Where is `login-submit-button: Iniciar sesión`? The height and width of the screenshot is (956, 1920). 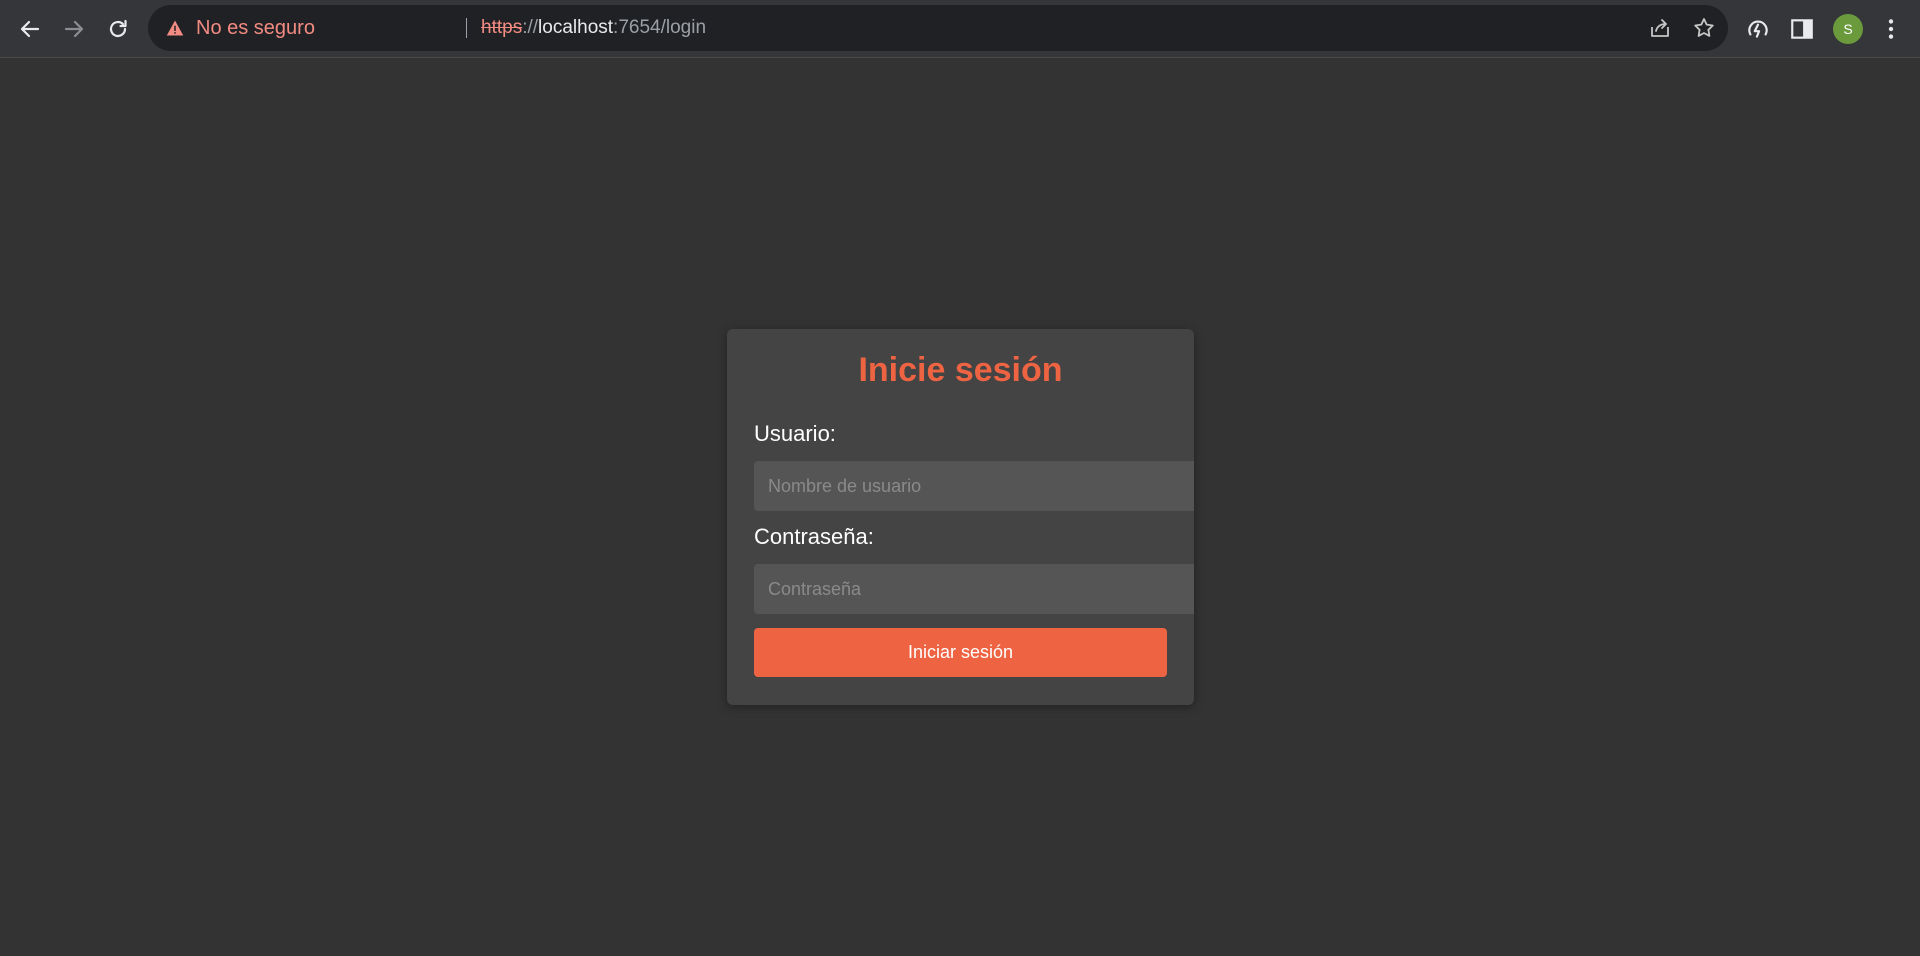
login-submit-button: Iniciar sesión is located at coordinates (960, 652).